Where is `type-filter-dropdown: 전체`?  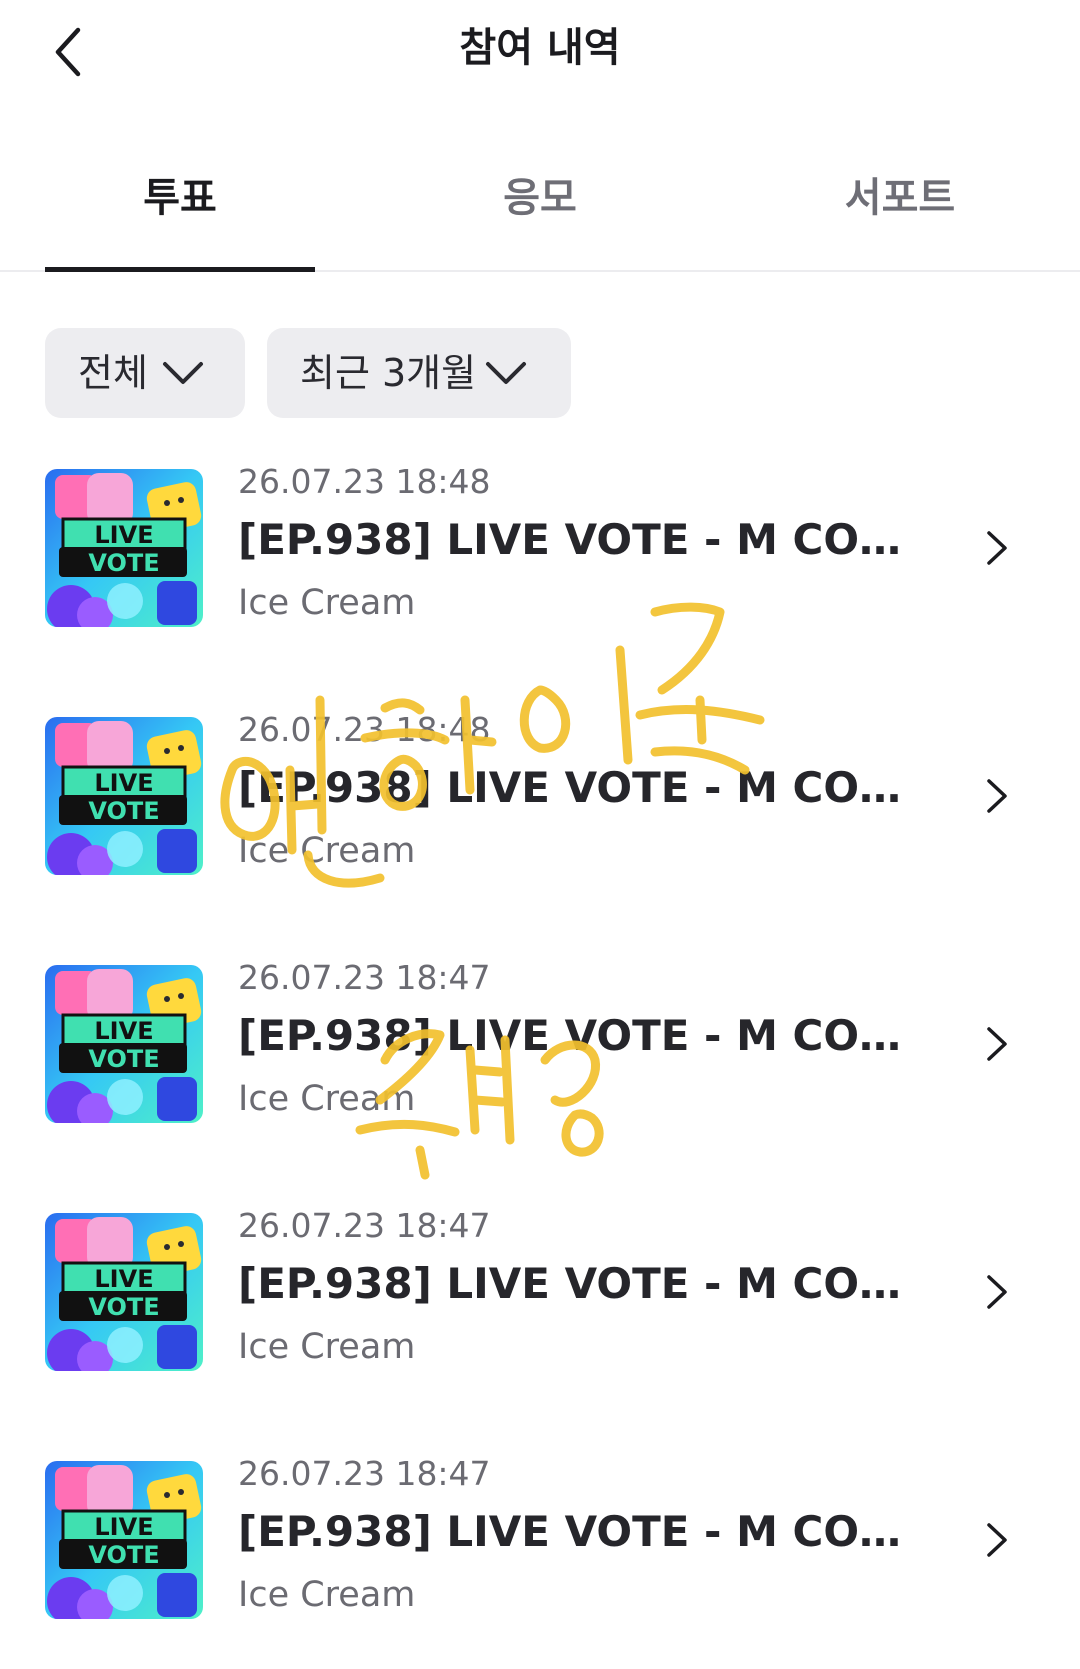 type-filter-dropdown: 전체 is located at coordinates (145, 373).